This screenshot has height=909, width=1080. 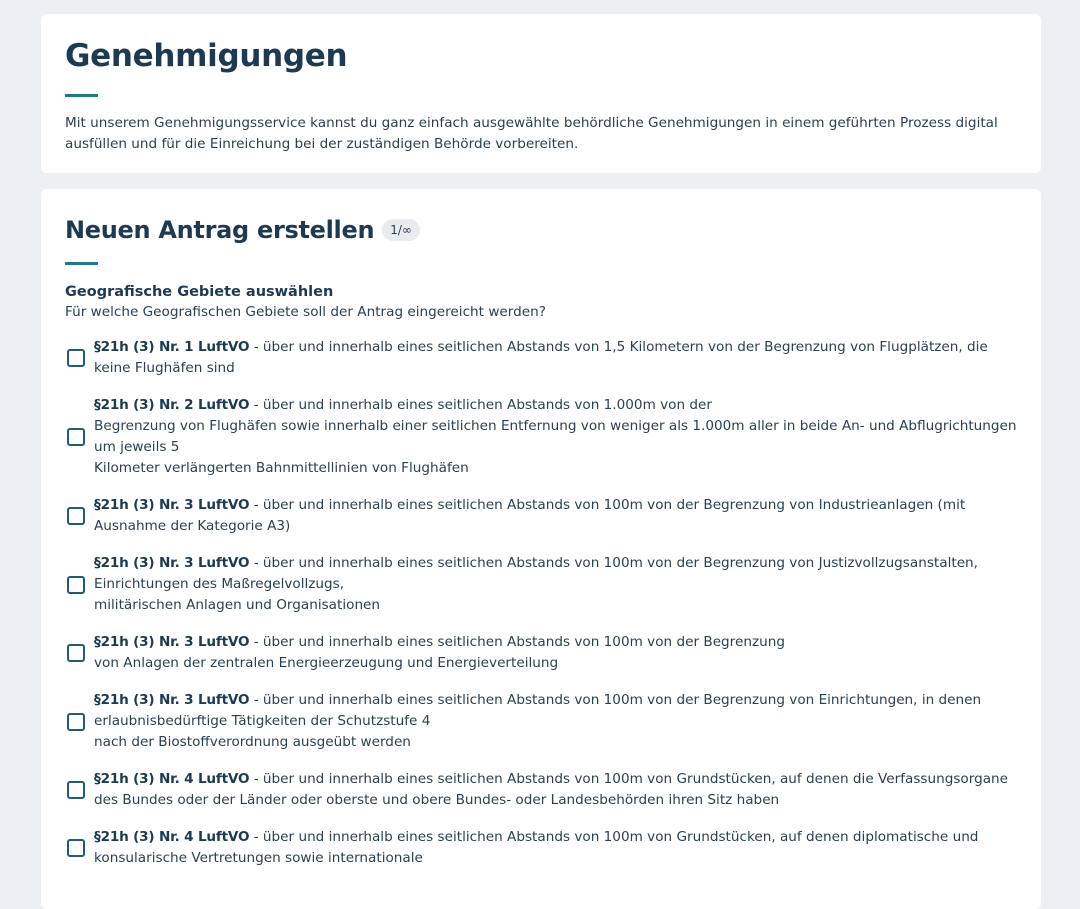 I want to click on section-underline, so click(x=81, y=263).